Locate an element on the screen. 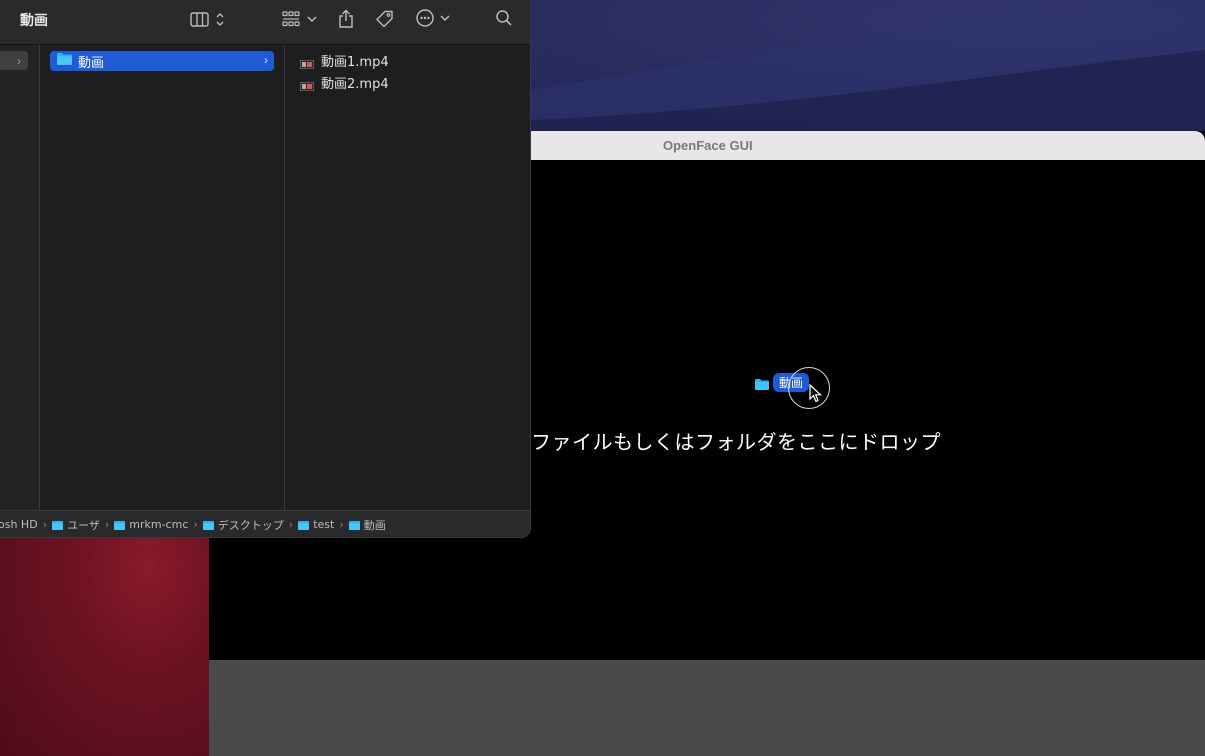 Image resolution: width=1205 pixels, height=756 pixels. path-segment: 動画 is located at coordinates (367, 525).